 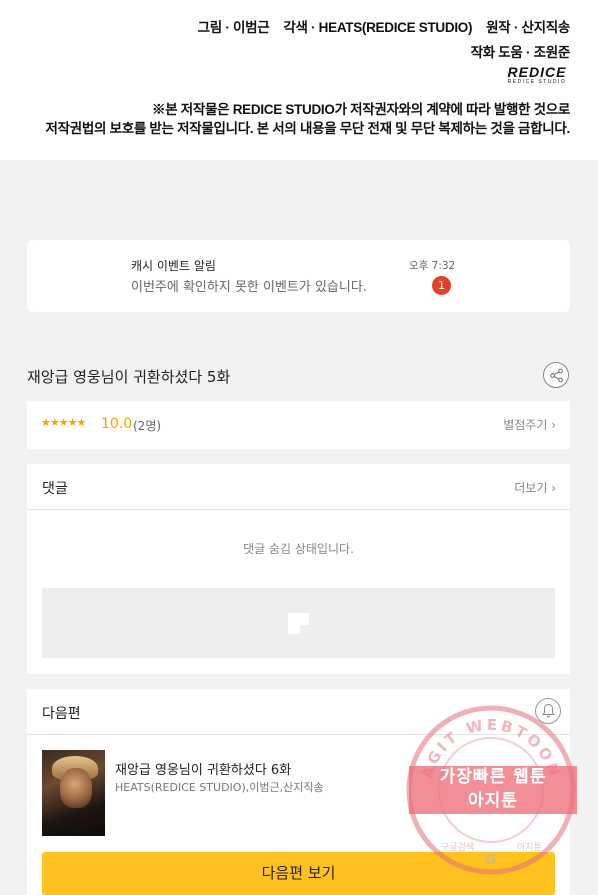 I want to click on next-episode-authors: HEATS(REDICE STUDIO),이범근,산지직송, so click(x=219, y=787).